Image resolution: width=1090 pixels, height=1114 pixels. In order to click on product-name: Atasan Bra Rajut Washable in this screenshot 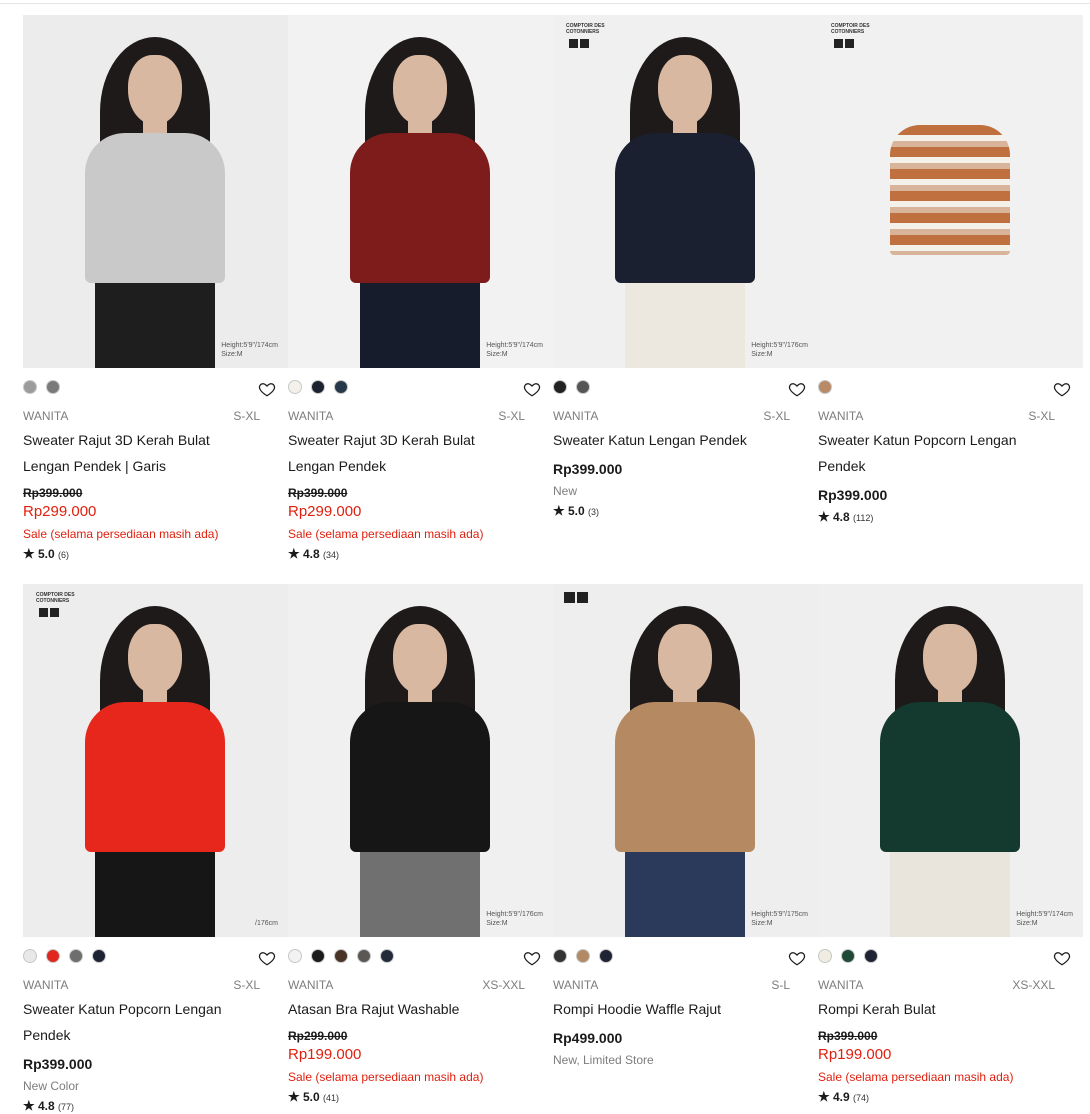, I will do `click(400, 1009)`.